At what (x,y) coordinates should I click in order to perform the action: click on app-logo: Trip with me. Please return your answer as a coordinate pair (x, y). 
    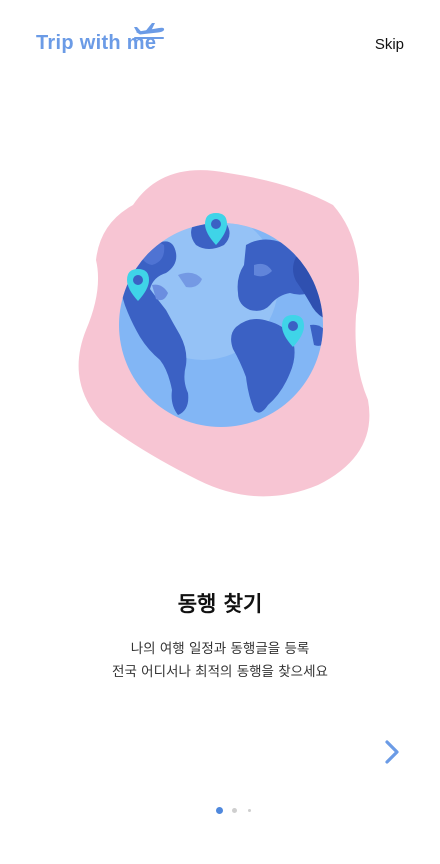
    Looking at the image, I should click on (103, 42).